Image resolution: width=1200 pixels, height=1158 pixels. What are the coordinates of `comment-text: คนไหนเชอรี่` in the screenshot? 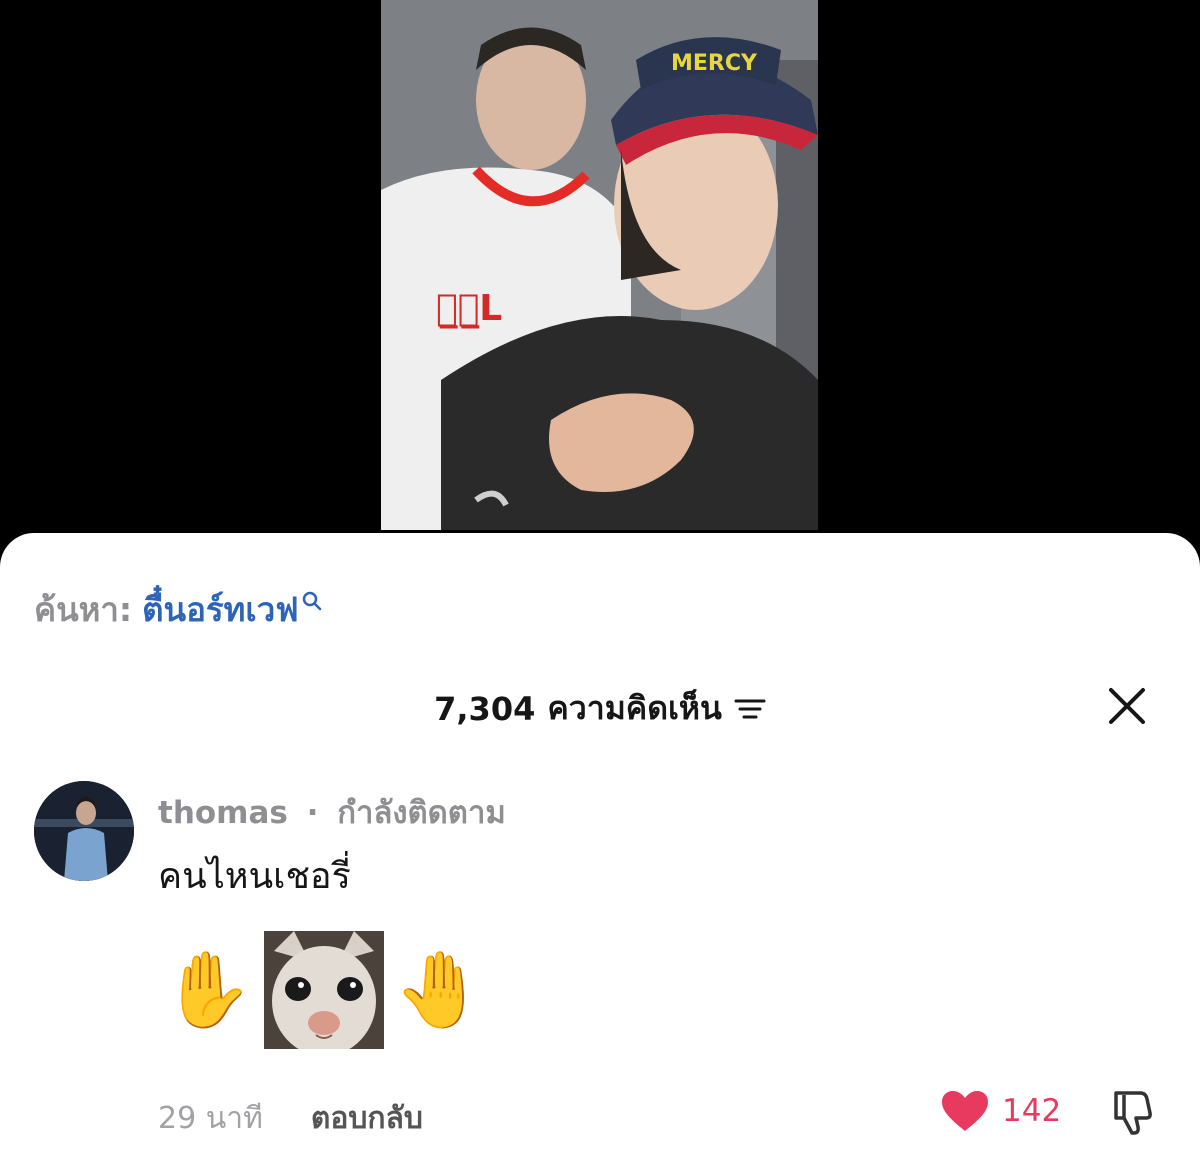 It's located at (254, 876).